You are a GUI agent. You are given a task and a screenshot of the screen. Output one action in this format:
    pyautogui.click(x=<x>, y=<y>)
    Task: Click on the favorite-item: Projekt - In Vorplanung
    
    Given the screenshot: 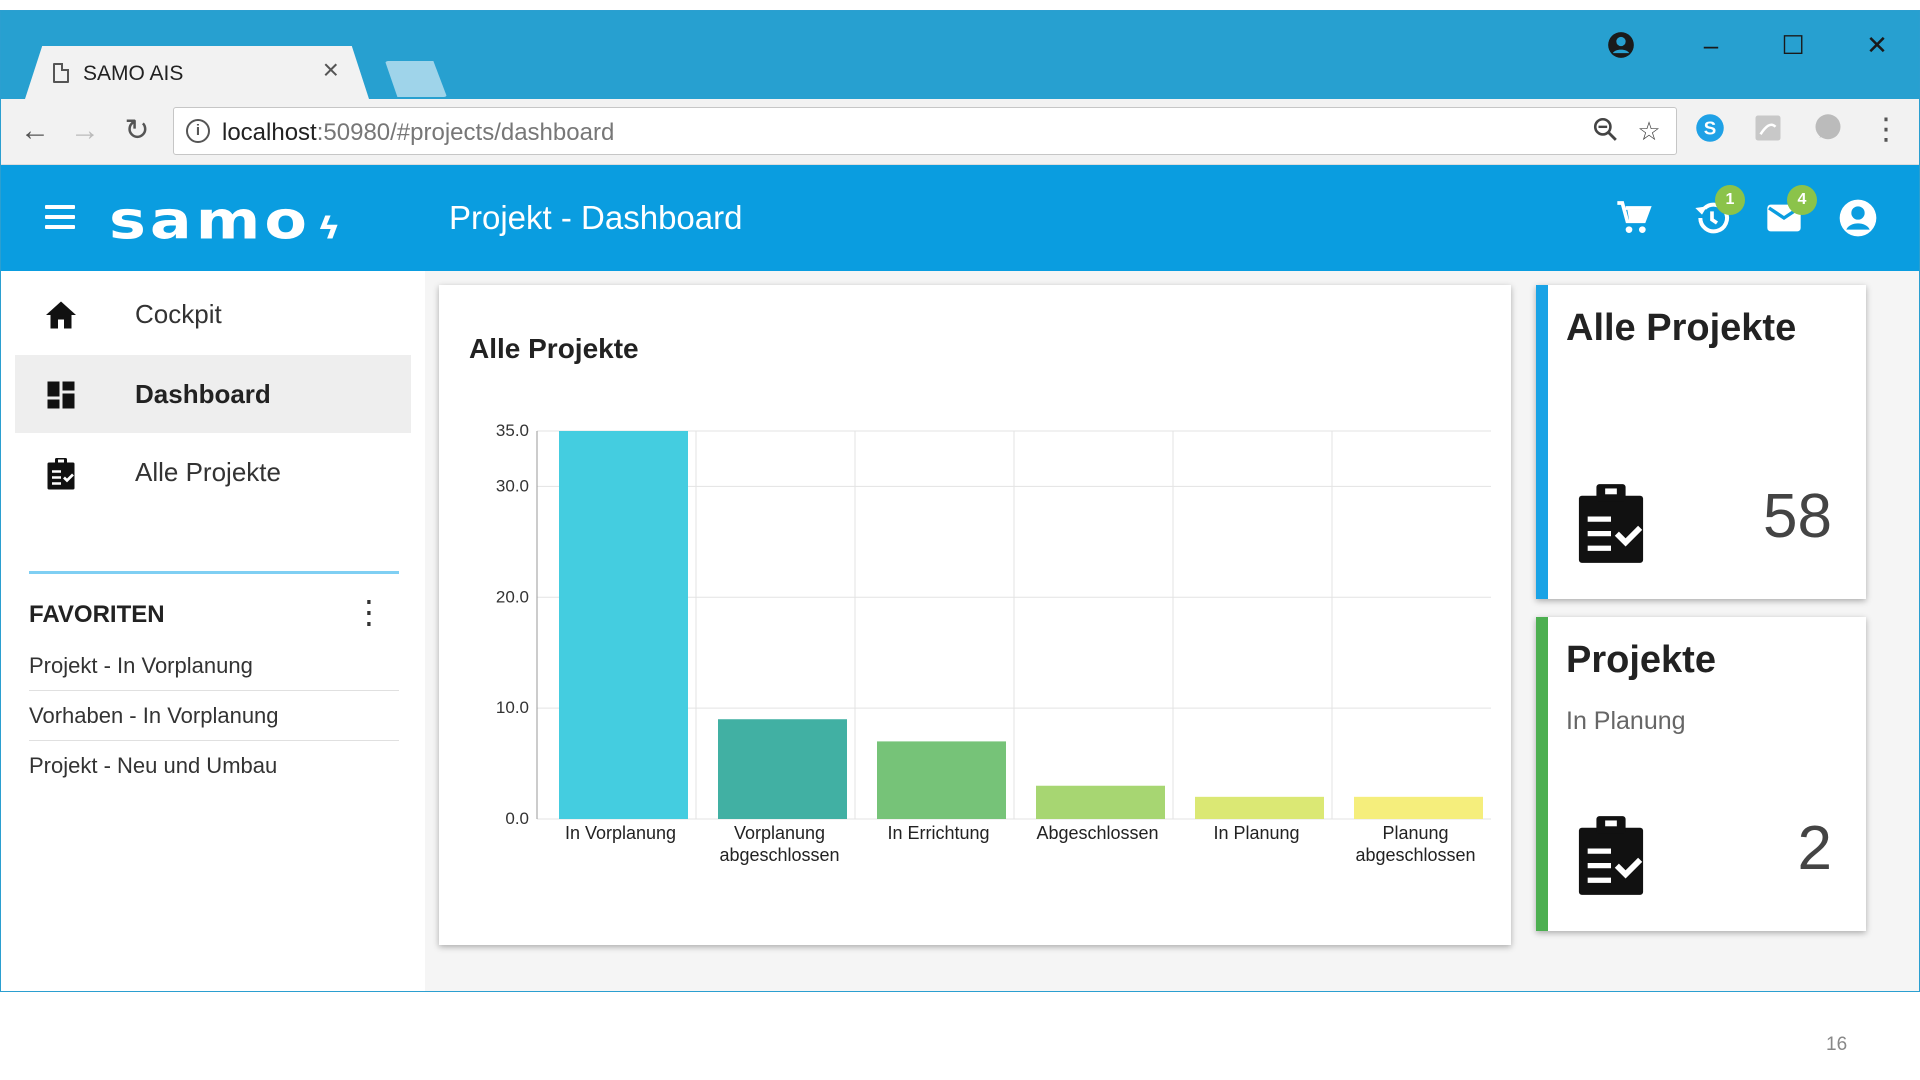 What is the action you would take?
    pyautogui.click(x=214, y=666)
    